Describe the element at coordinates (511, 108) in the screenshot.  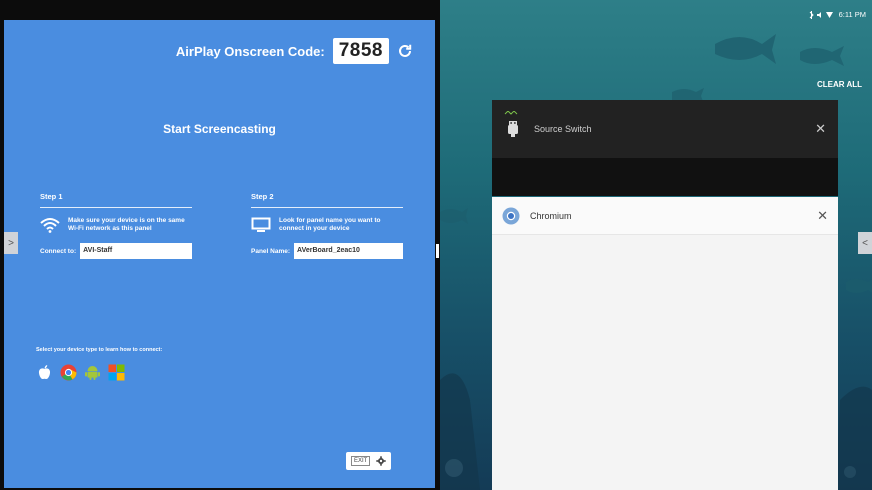
I see `card-handle-icon` at that location.